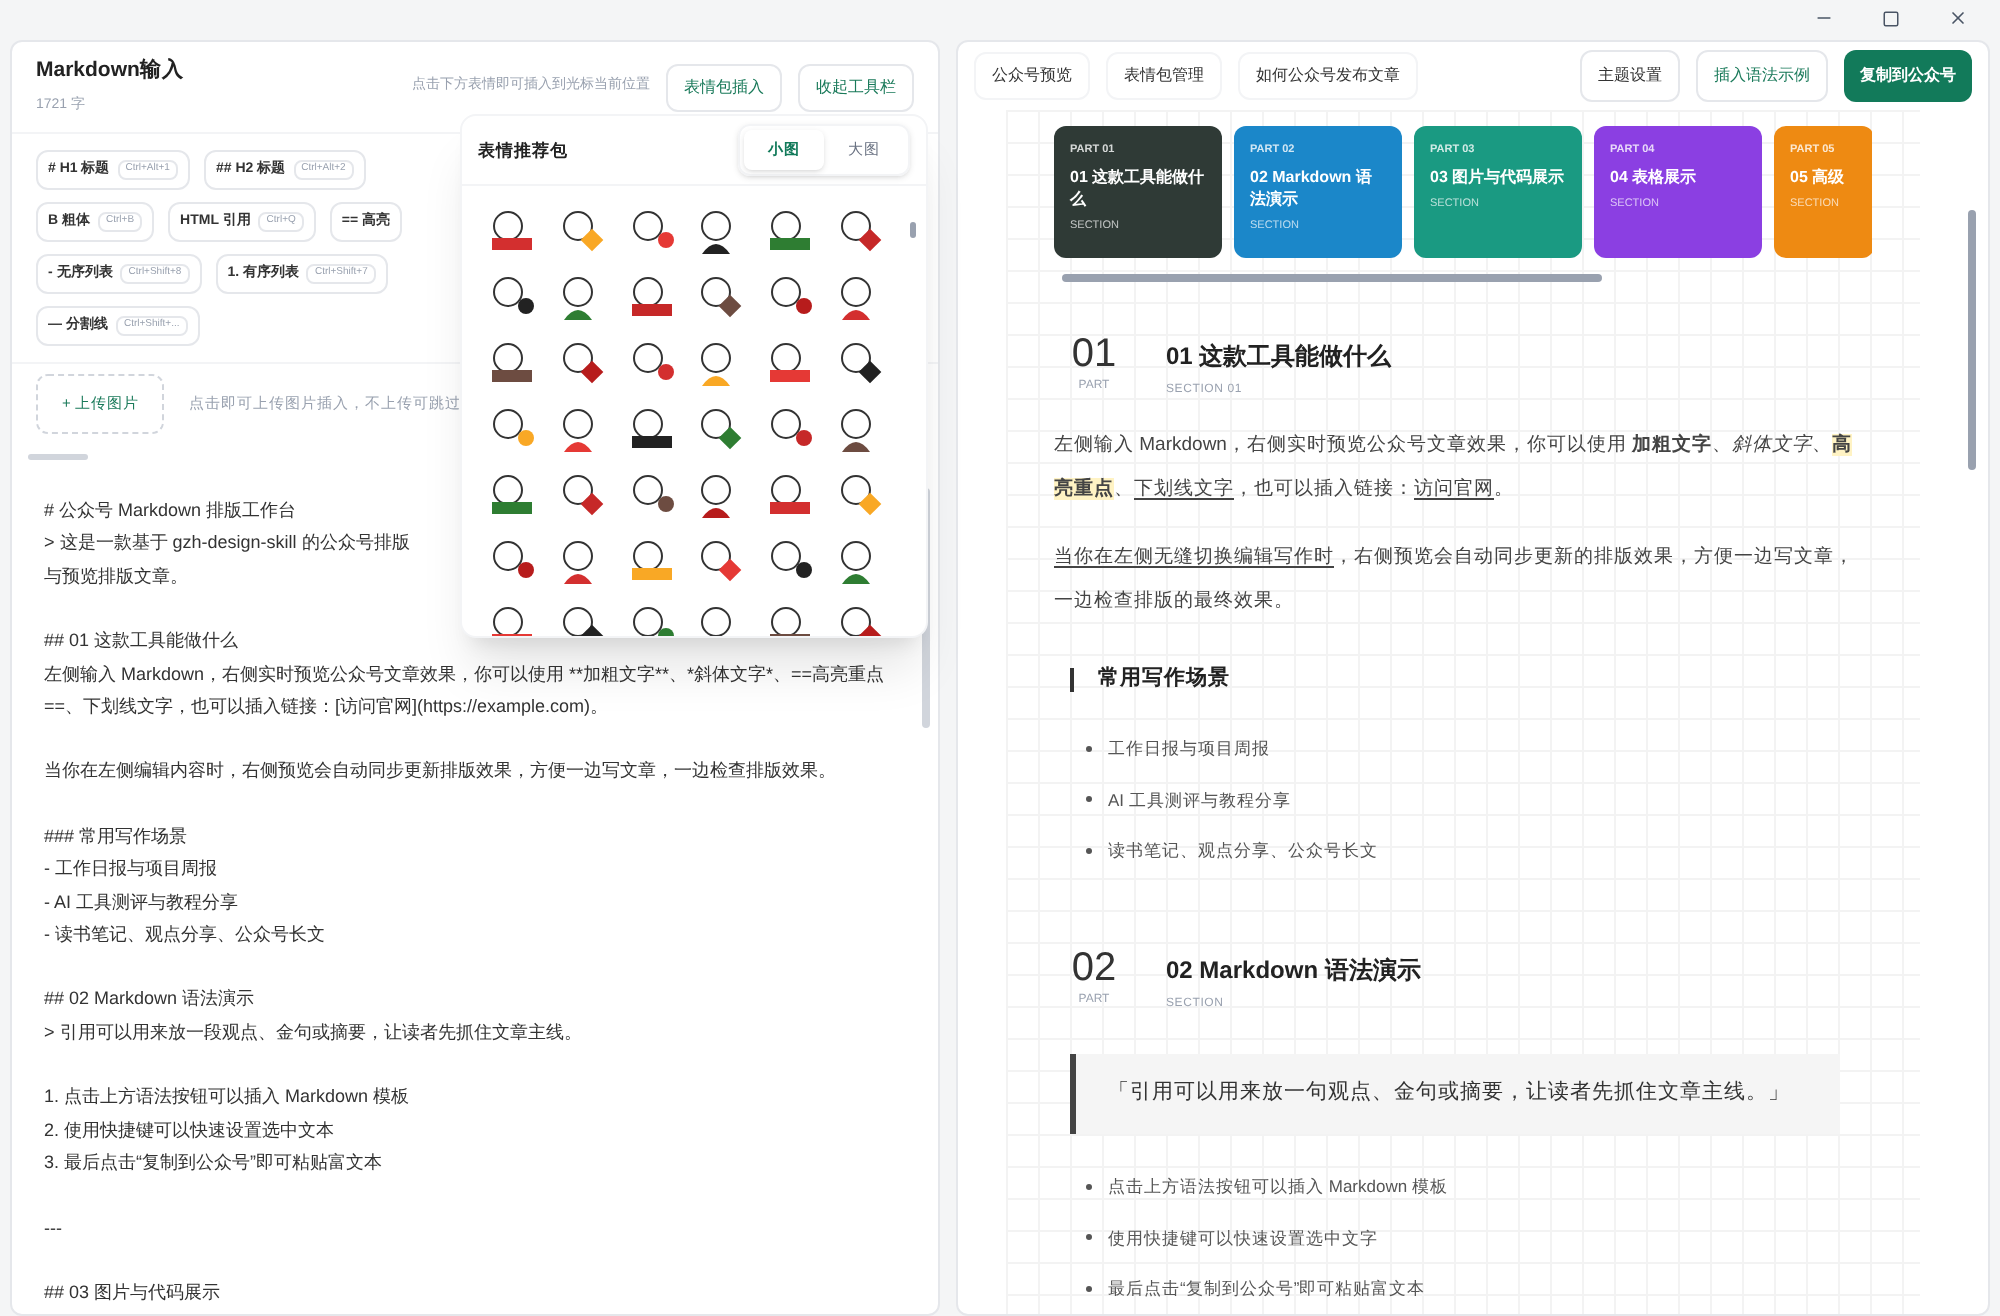 Image resolution: width=2000 pixels, height=1316 pixels. I want to click on list-item: 点击上方语法按钮可以插入 Markdown 模板, so click(1278, 1186).